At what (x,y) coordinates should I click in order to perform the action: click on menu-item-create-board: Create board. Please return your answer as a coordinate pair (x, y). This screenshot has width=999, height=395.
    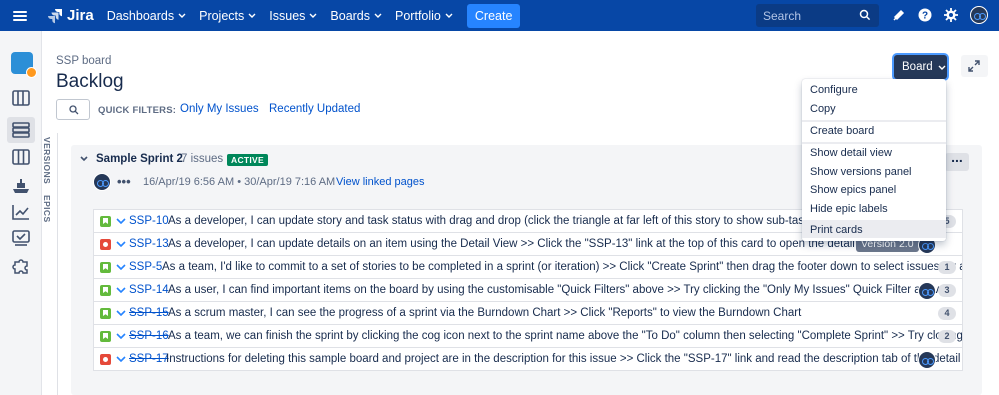
    Looking at the image, I should click on (842, 131).